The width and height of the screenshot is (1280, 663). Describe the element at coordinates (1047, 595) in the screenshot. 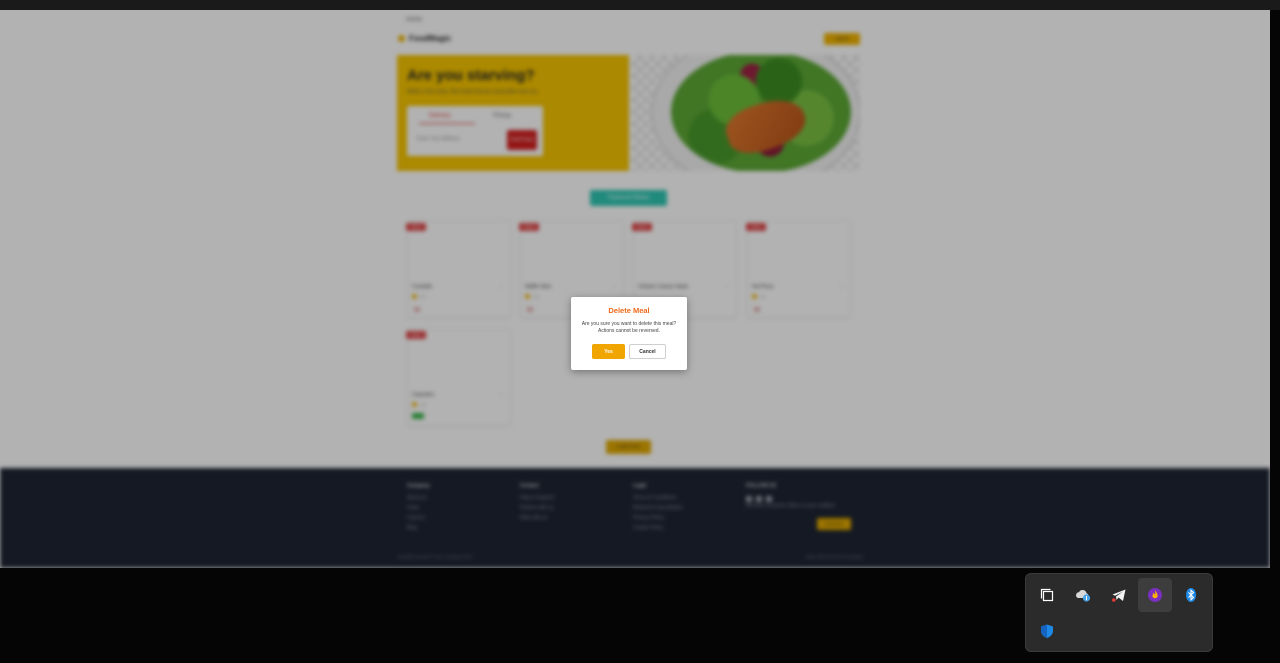

I see `window-restore-icon` at that location.